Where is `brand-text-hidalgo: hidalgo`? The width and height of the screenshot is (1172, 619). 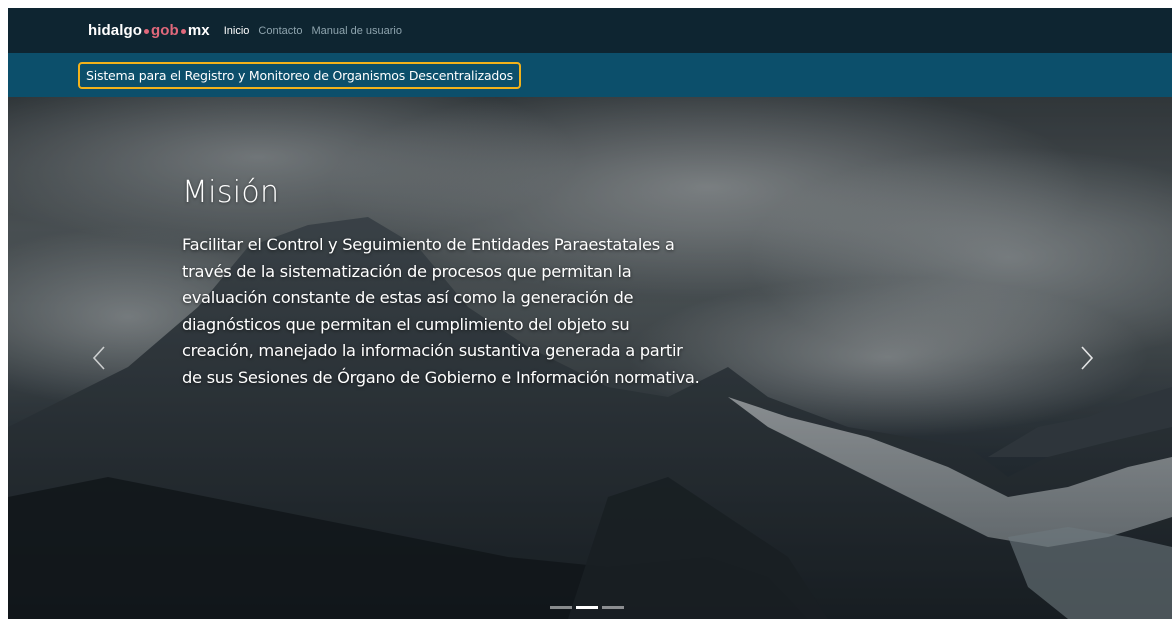
brand-text-hidalgo: hidalgo is located at coordinates (115, 30).